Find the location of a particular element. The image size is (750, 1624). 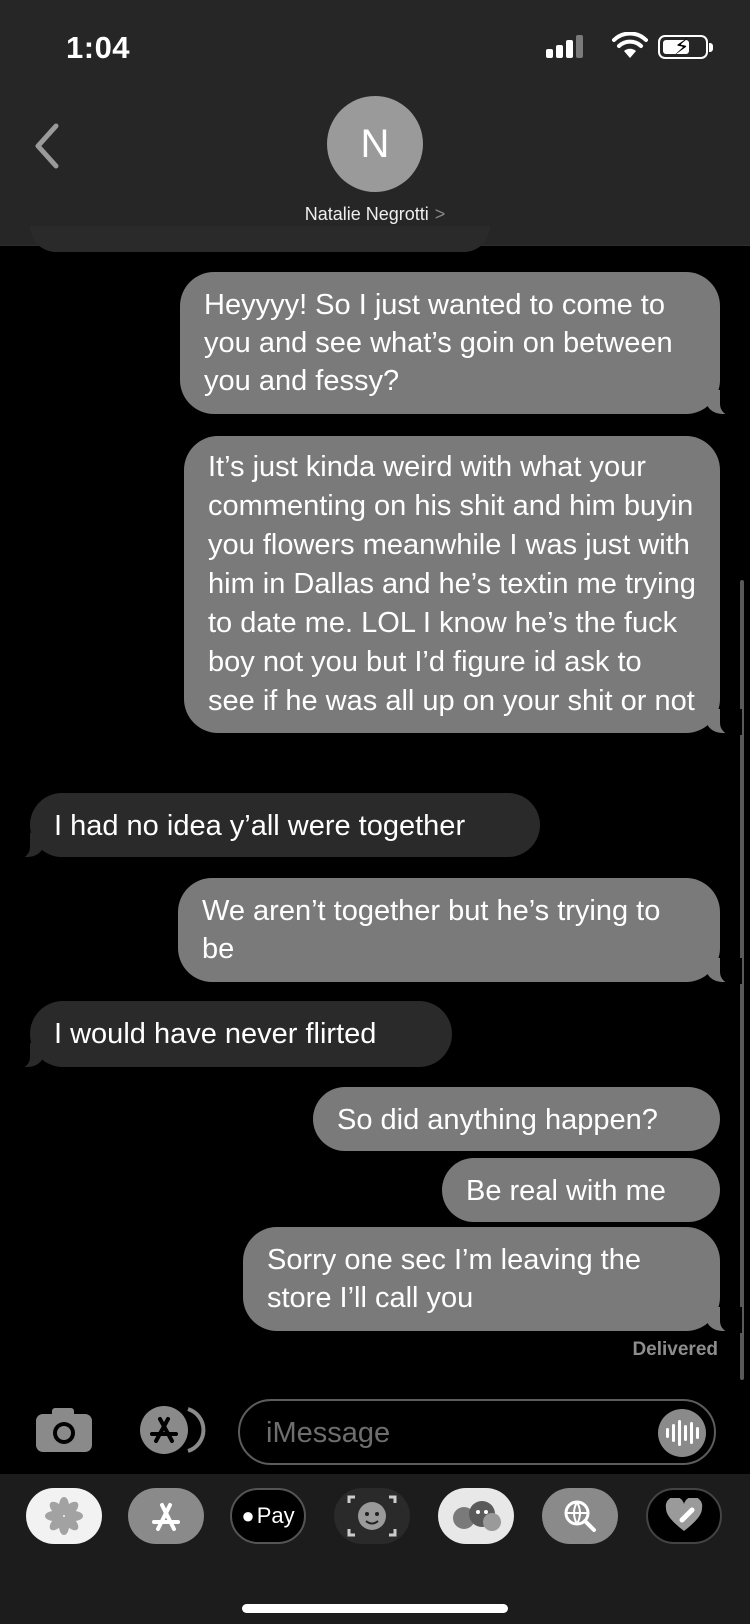

stickers-faces-icon is located at coordinates (477, 1516).